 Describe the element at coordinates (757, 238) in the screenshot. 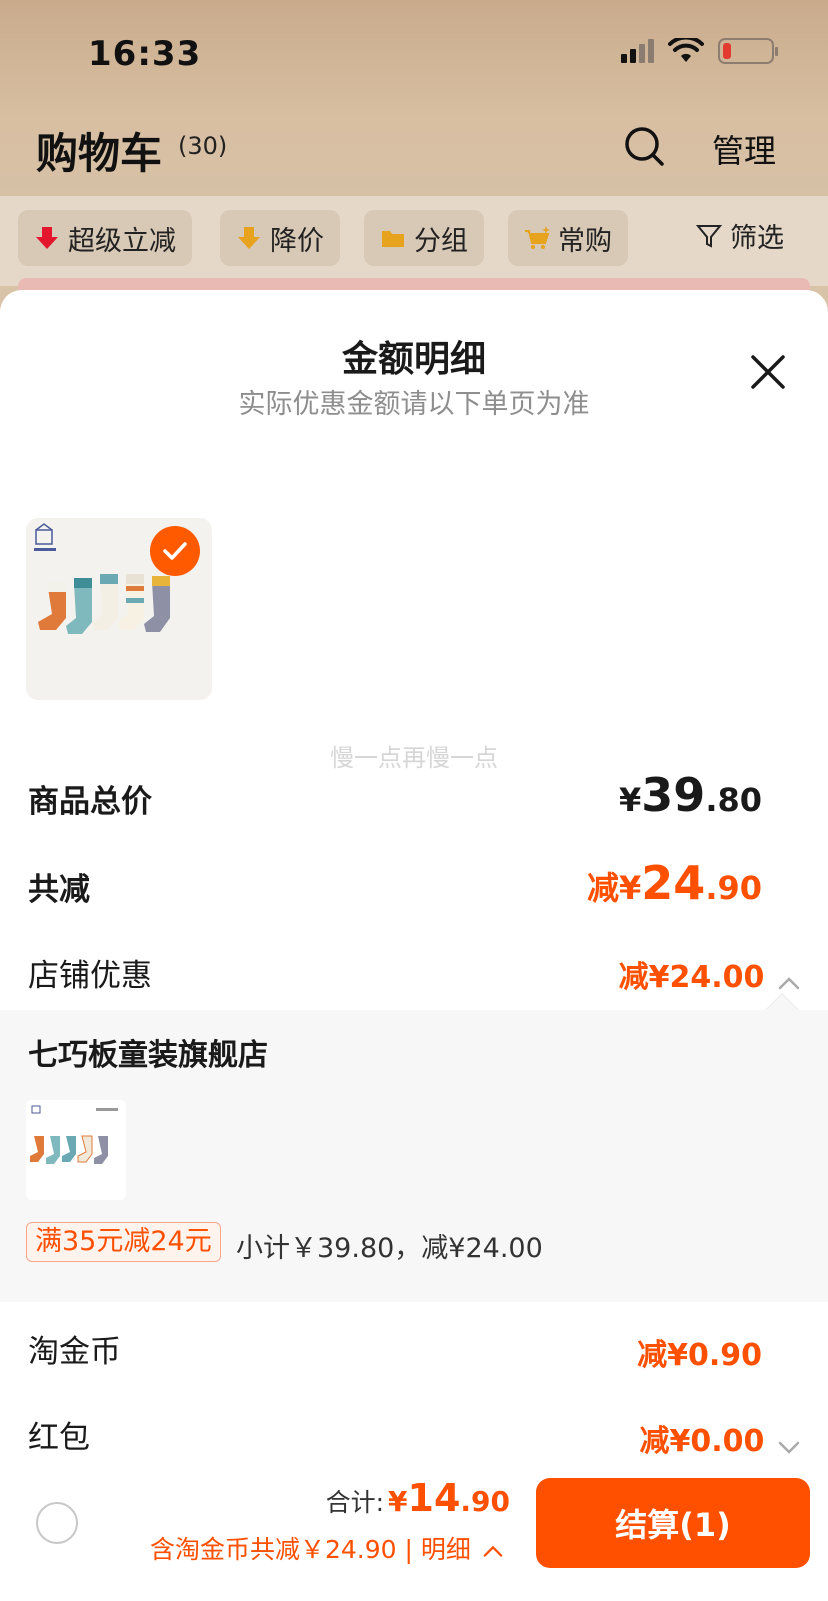

I see `filter-label: 筛选` at that location.